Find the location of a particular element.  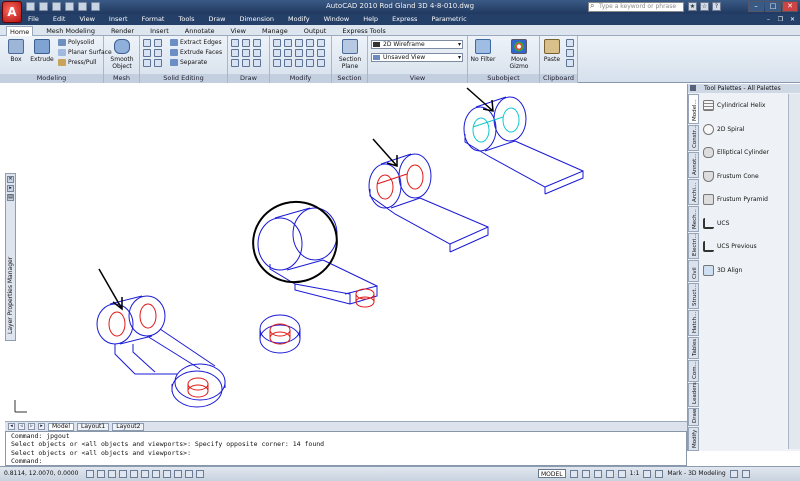

section-plane-button: Section Plane is located at coordinates (350, 54).